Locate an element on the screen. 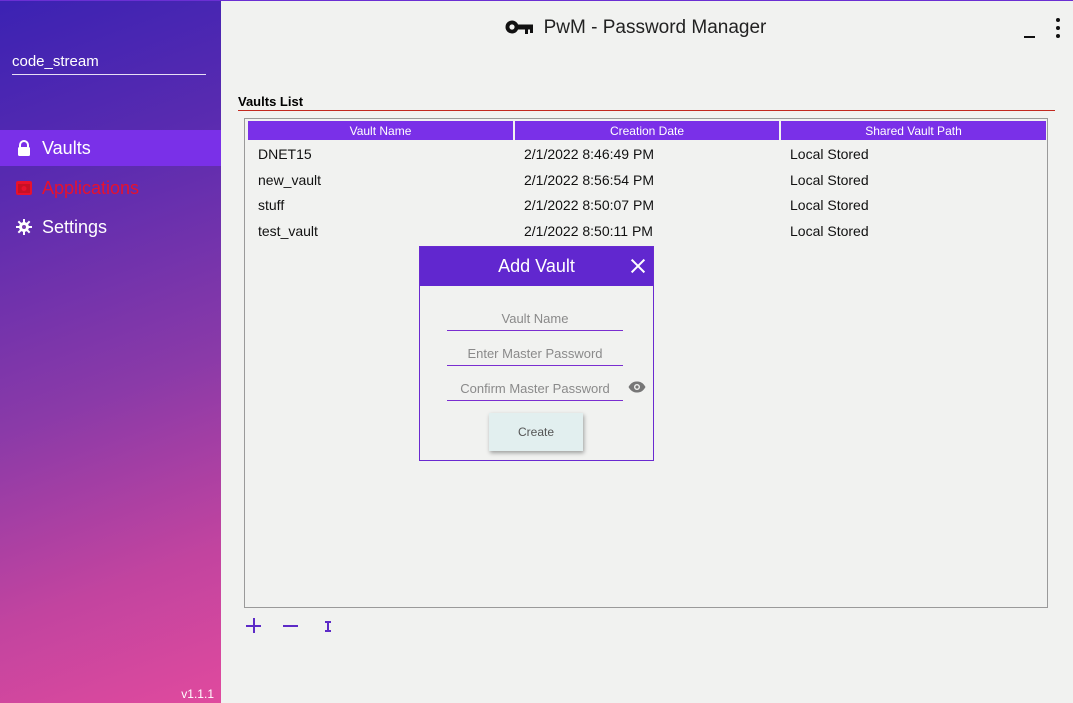 The height and width of the screenshot is (703, 1073). lock-icon is located at coordinates (24, 148).